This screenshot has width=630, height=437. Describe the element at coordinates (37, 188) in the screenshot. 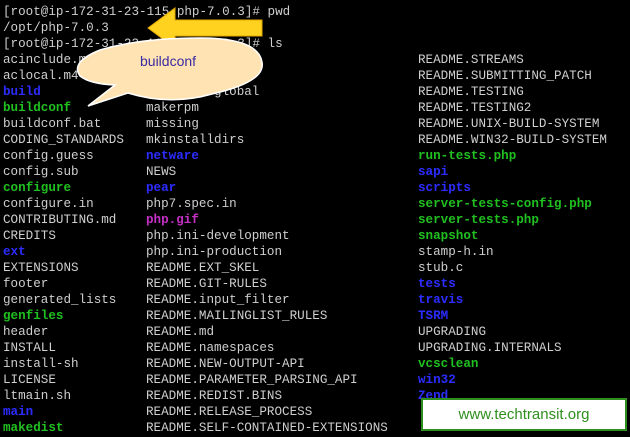

I see `ls-entry: configure` at that location.